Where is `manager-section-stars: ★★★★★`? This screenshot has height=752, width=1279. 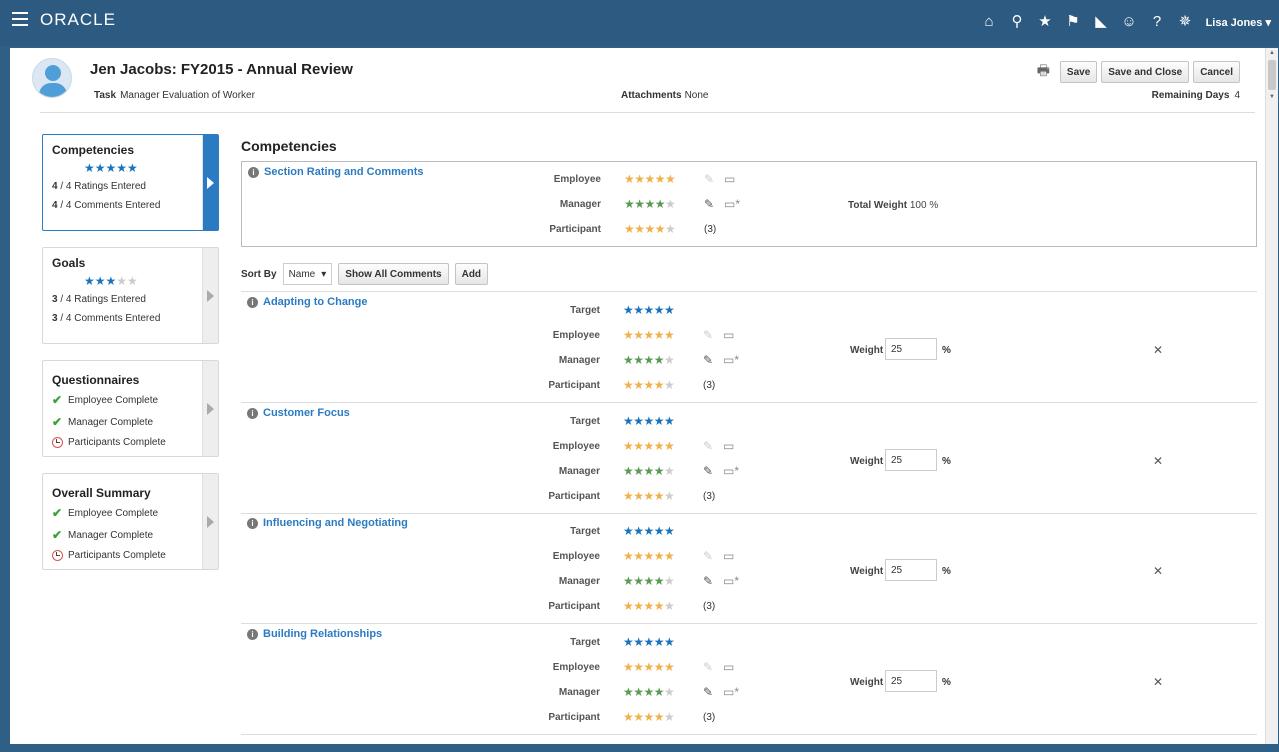
manager-section-stars: ★★★★★ is located at coordinates (650, 204).